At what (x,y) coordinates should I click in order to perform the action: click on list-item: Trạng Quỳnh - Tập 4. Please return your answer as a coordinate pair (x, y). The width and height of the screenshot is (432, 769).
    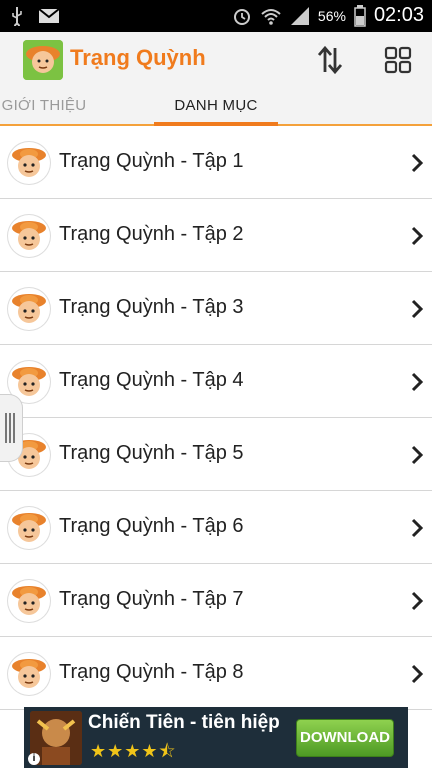
    Looking at the image, I should click on (216, 381).